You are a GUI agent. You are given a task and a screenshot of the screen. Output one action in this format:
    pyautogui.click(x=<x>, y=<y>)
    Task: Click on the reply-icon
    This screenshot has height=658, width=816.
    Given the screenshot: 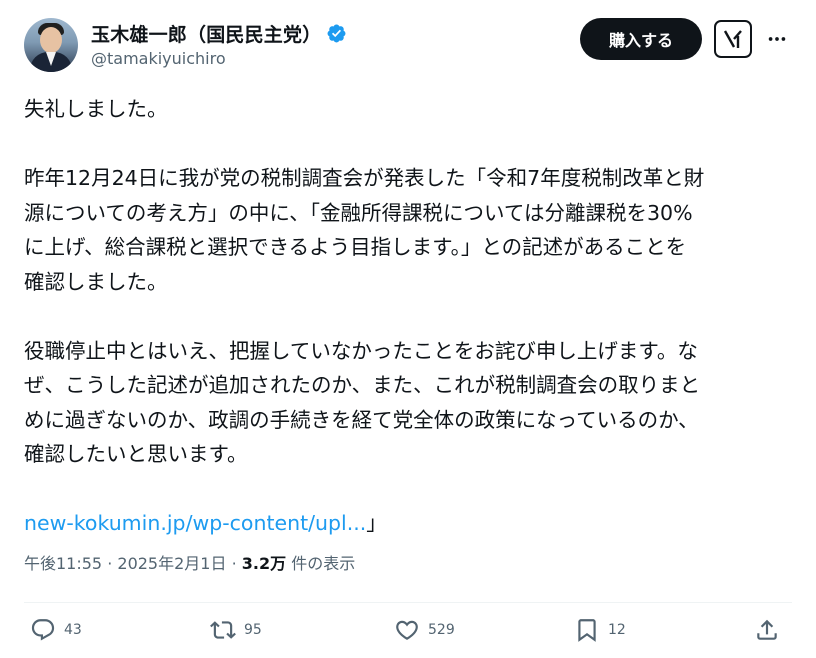 What is the action you would take?
    pyautogui.click(x=43, y=630)
    